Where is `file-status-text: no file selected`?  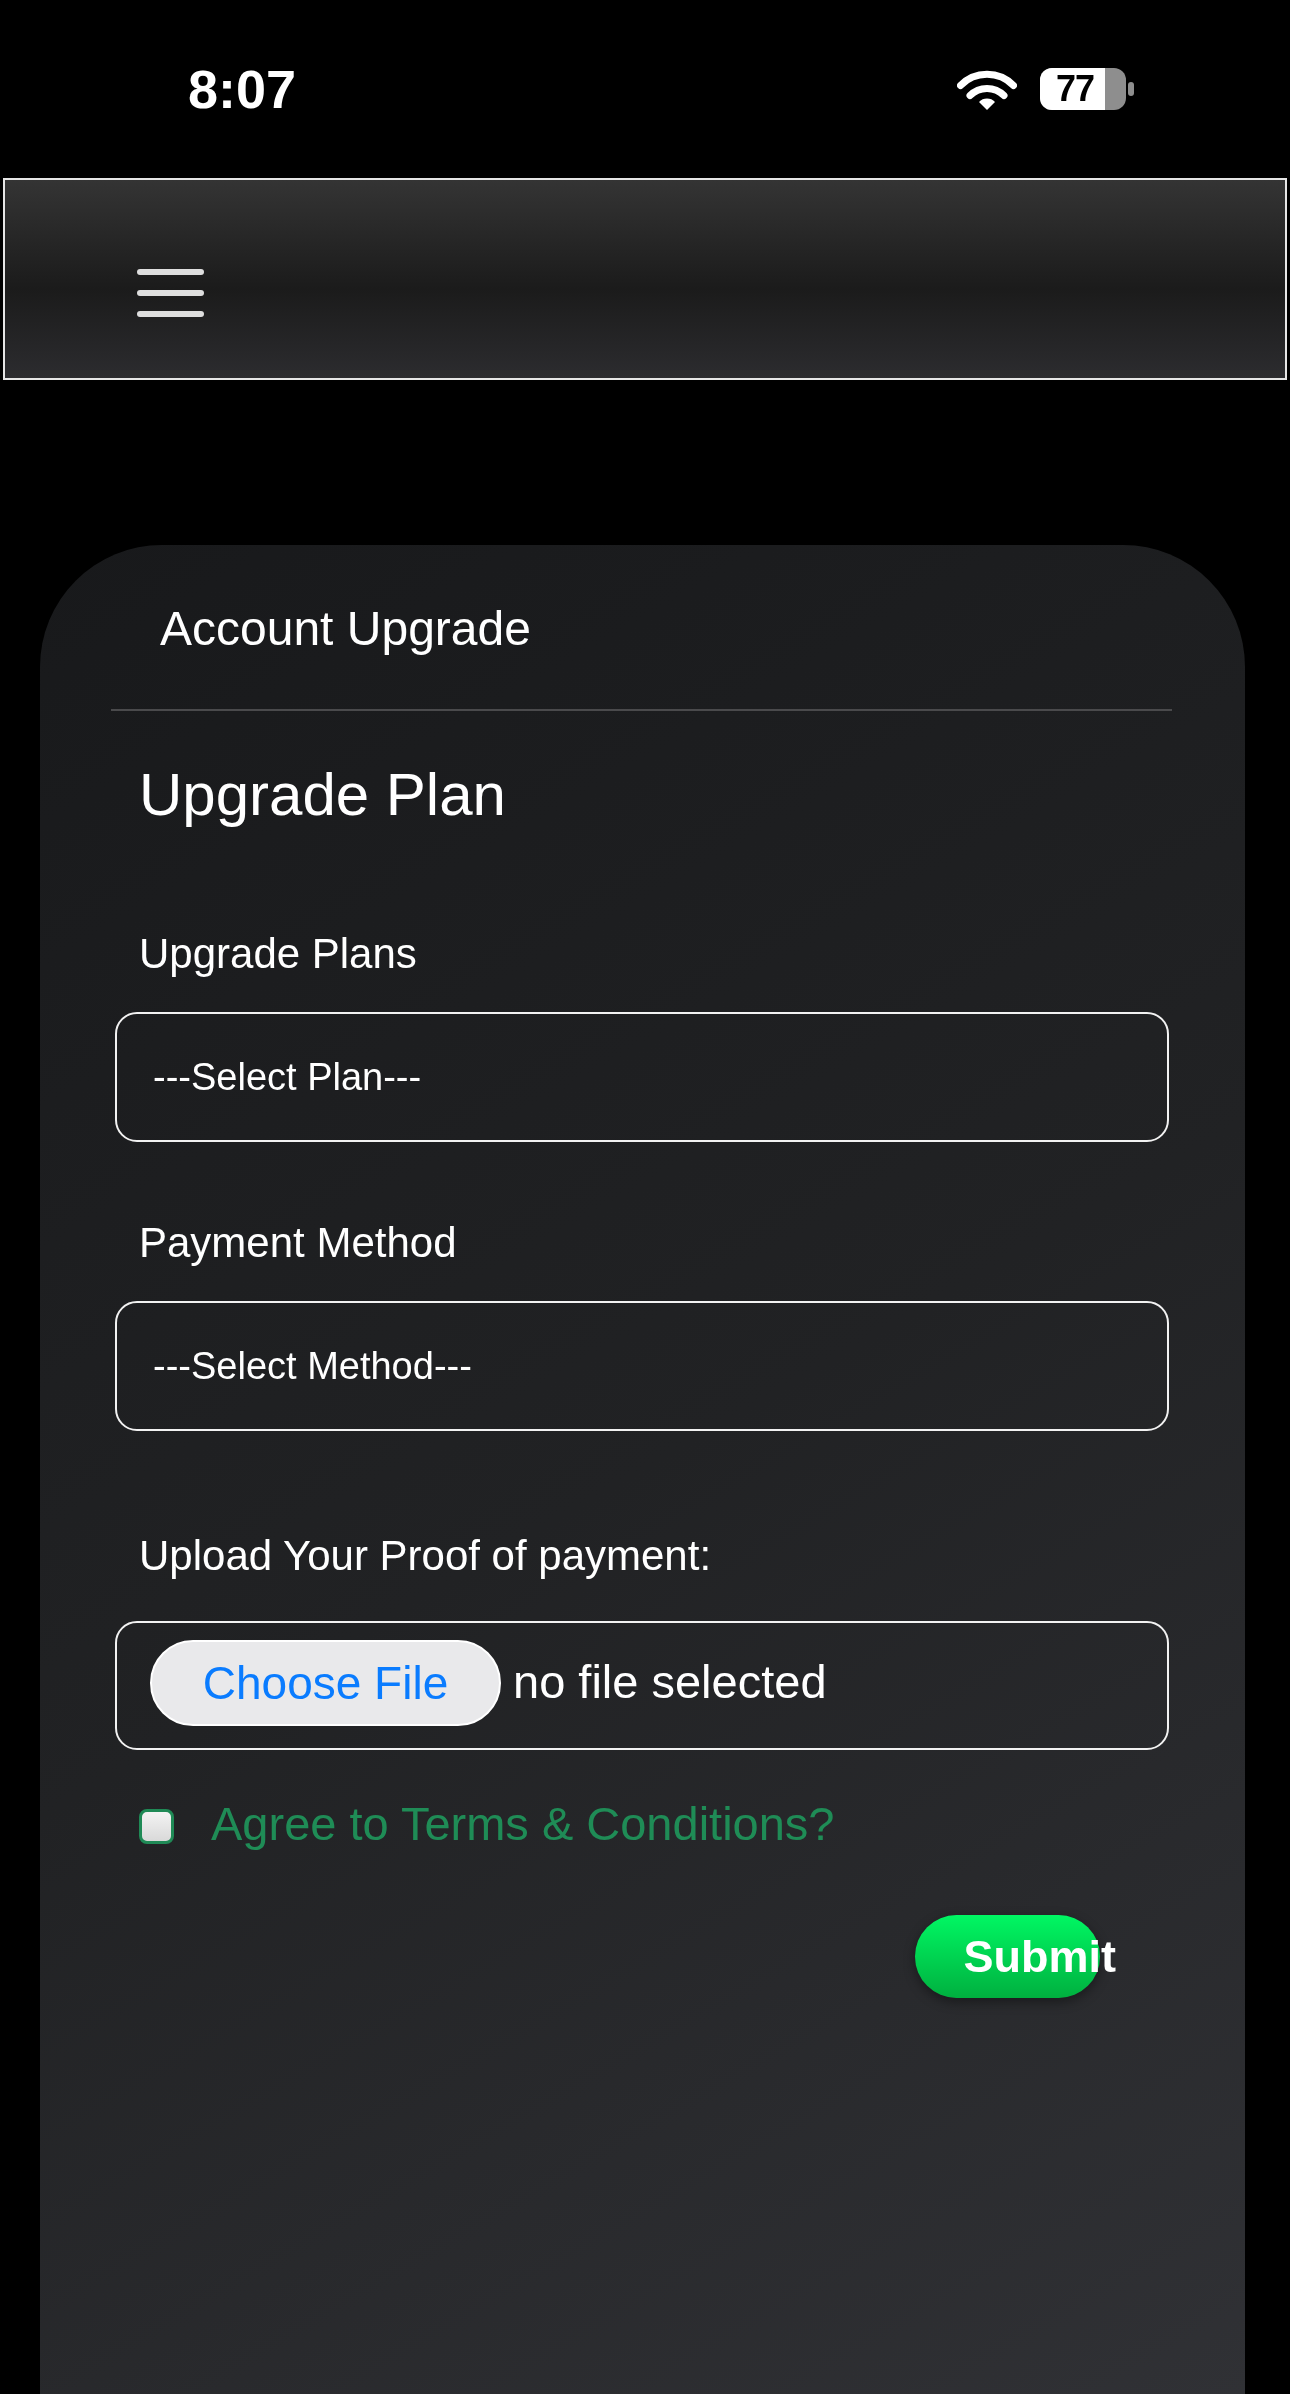 file-status-text: no file selected is located at coordinates (670, 1681).